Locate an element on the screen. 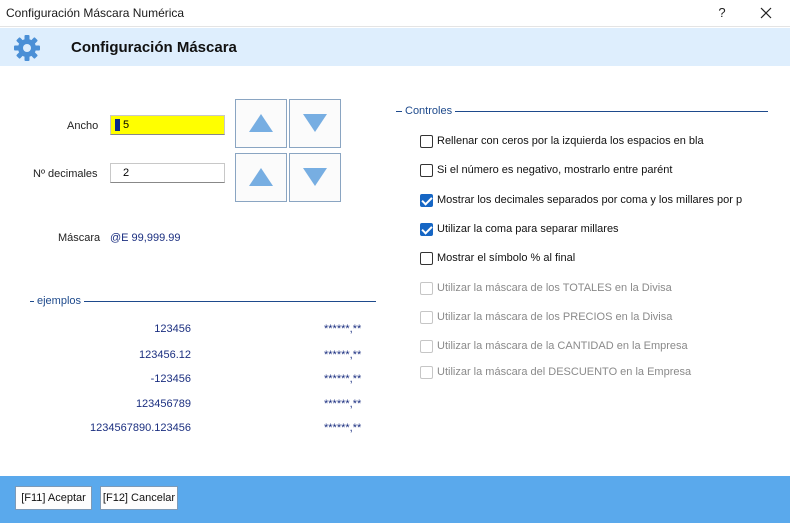 The width and height of the screenshot is (790, 523). example-number: 1234567890.123456 is located at coordinates (140, 428).